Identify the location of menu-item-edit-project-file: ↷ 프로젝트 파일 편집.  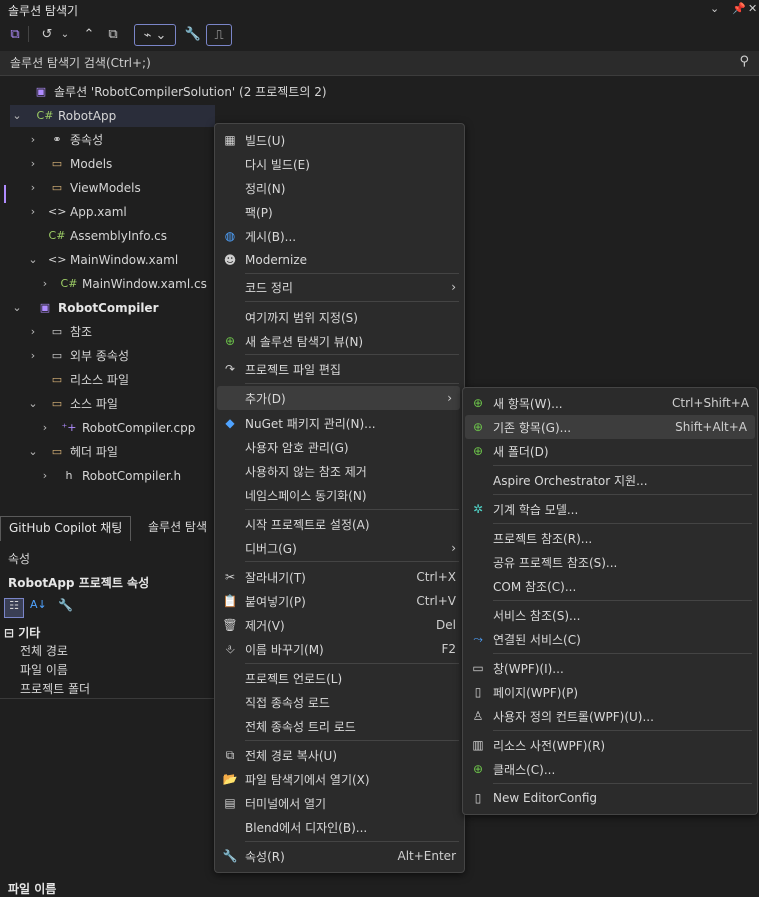
(339, 369).